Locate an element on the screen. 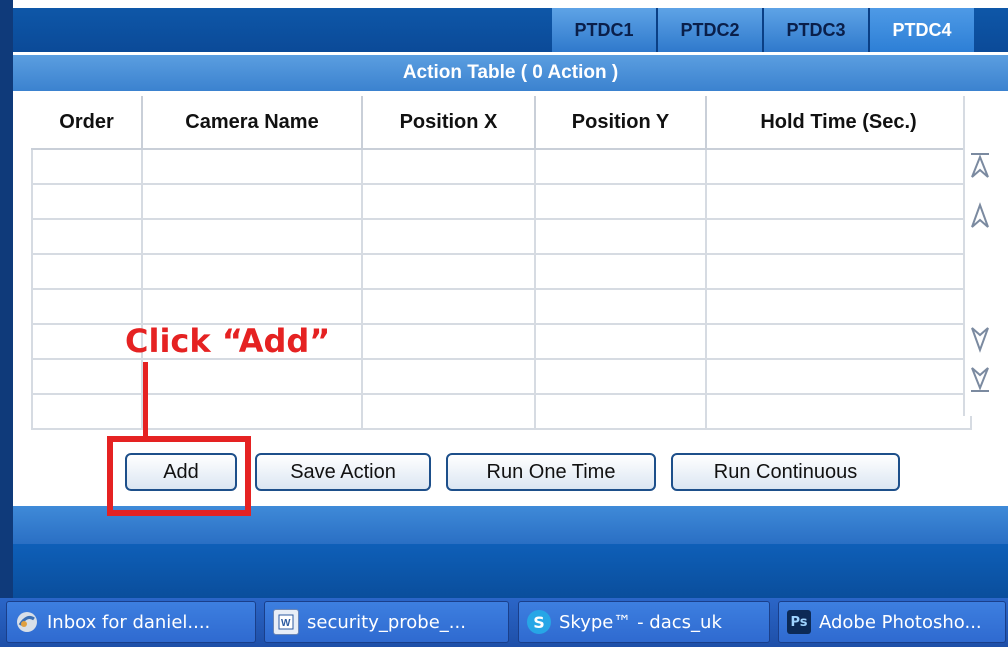 Image resolution: width=1008 pixels, height=647 pixels. window-bottom-frame is located at coordinates (510, 571).